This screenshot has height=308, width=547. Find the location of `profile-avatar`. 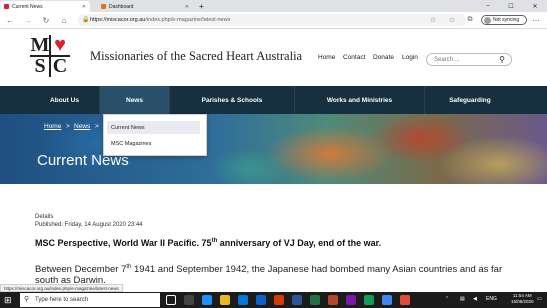

profile-avatar is located at coordinates (487, 20).